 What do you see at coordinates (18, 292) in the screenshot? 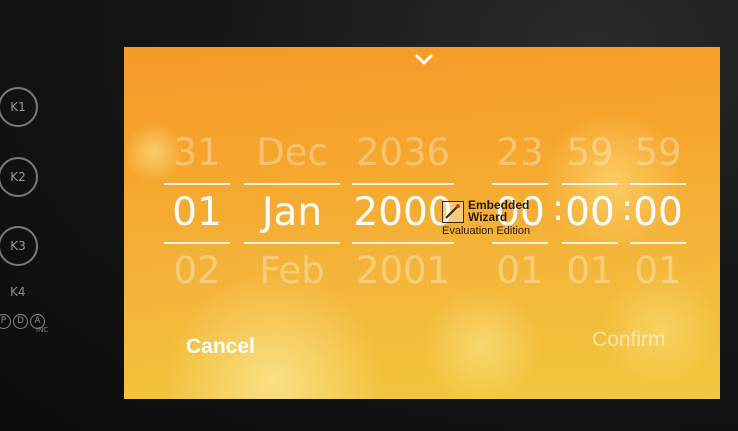
I see `hardware-button-k4-label: K4` at bounding box center [18, 292].